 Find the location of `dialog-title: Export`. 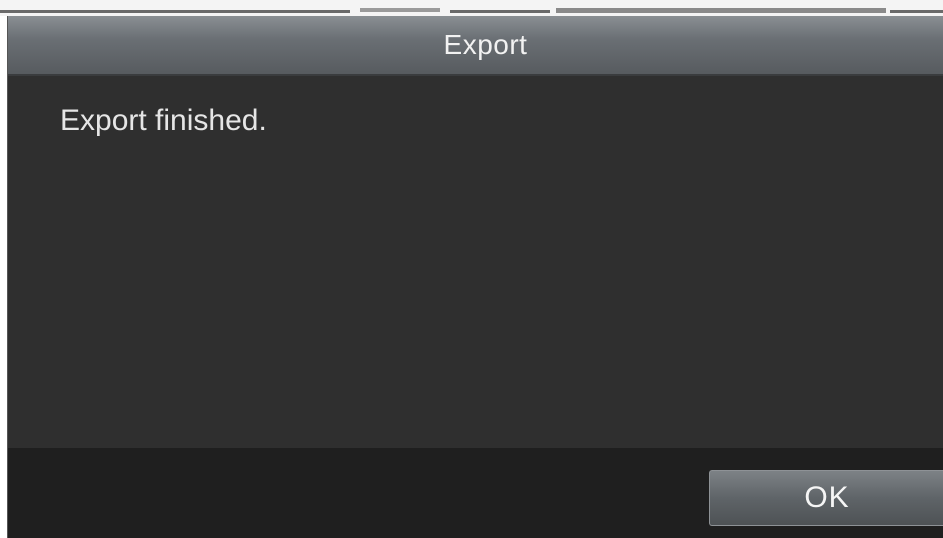

dialog-title: Export is located at coordinates (485, 44).